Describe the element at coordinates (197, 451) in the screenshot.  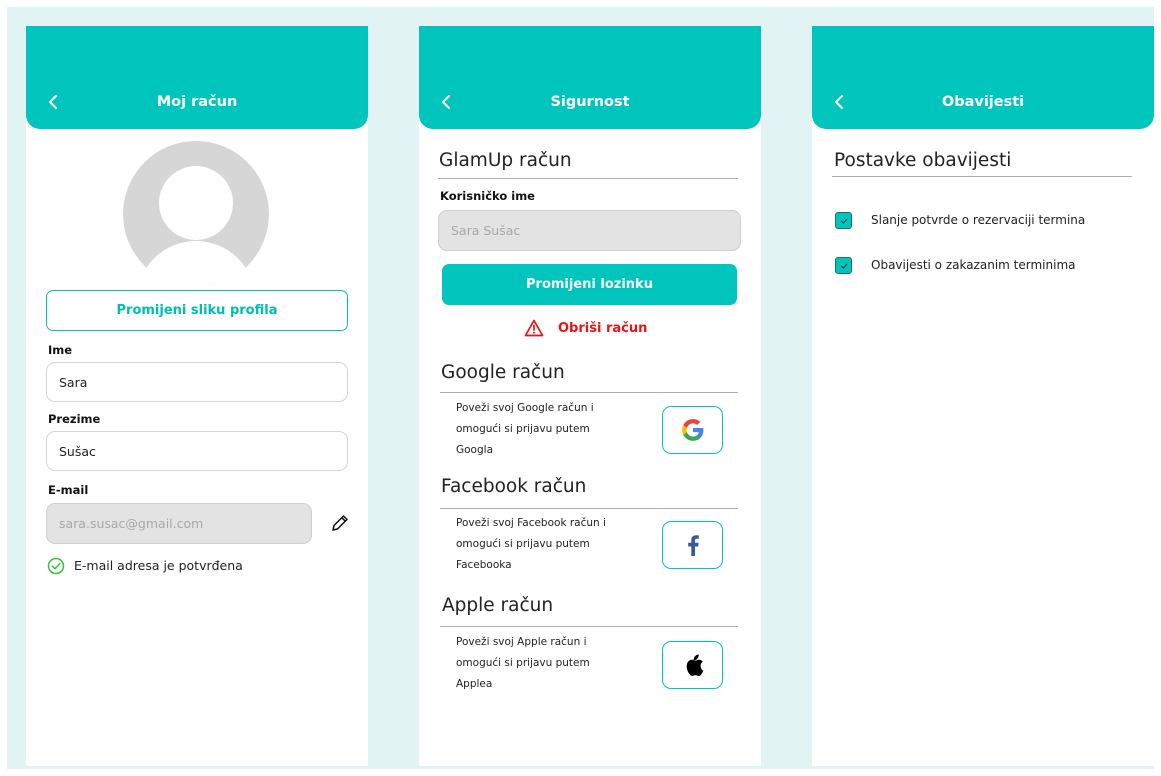
I see `last-name-field: Sušac` at that location.